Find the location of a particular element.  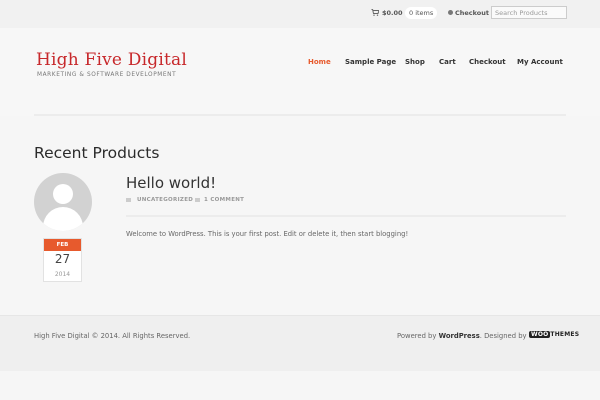

search-products-input is located at coordinates (529, 12).